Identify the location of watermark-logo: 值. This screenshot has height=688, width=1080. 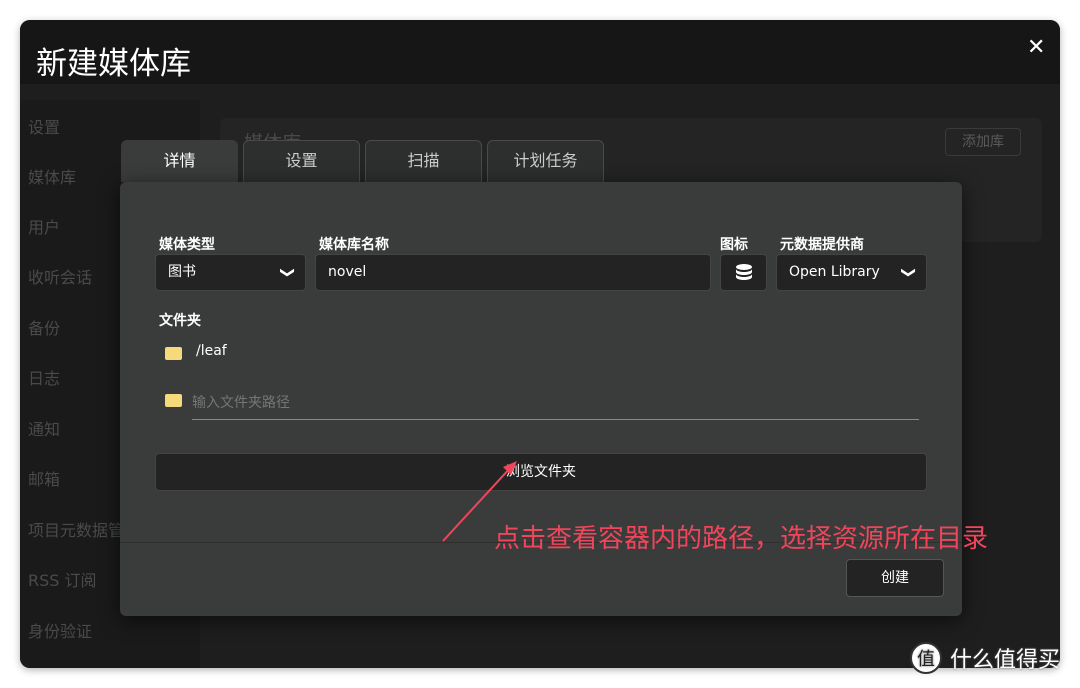
(926, 658).